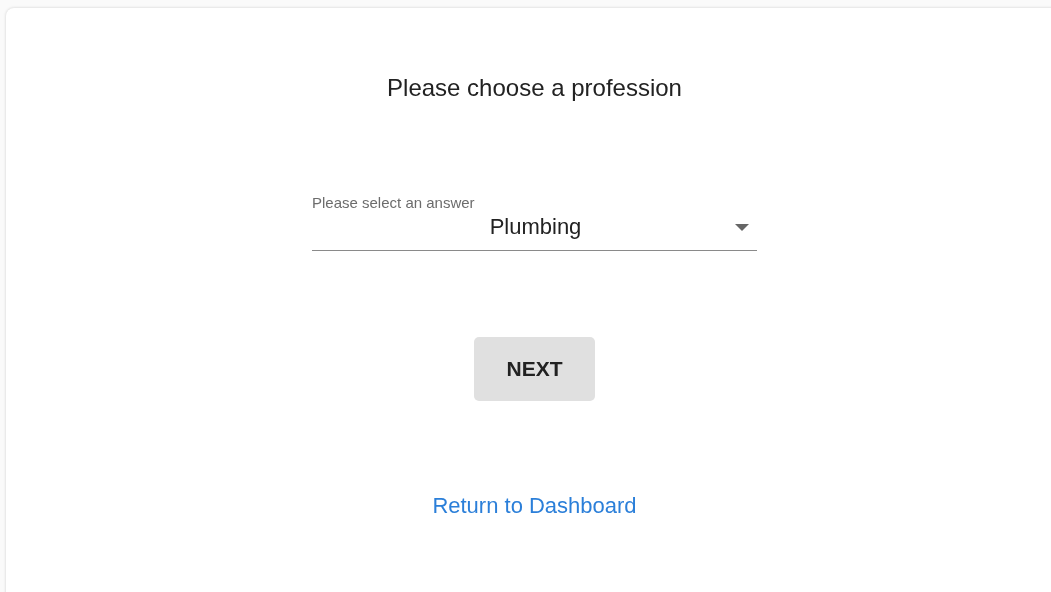 The image size is (1051, 592). I want to click on caret-icon, so click(742, 227).